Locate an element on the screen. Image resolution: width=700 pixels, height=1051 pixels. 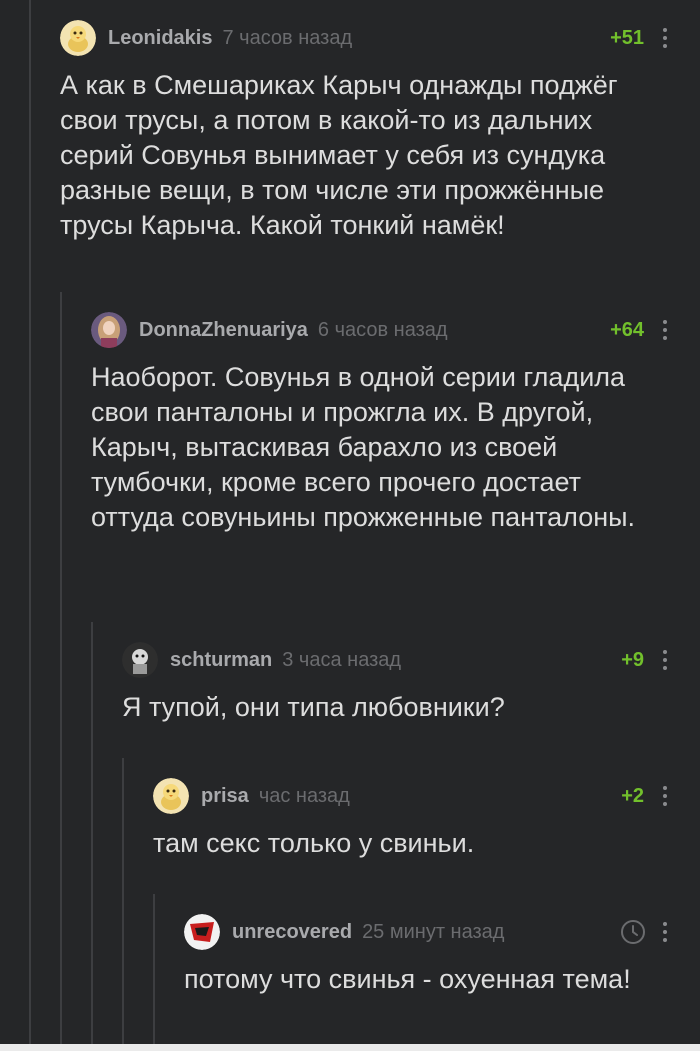
timestamp: 7 часов назад is located at coordinates (287, 38).